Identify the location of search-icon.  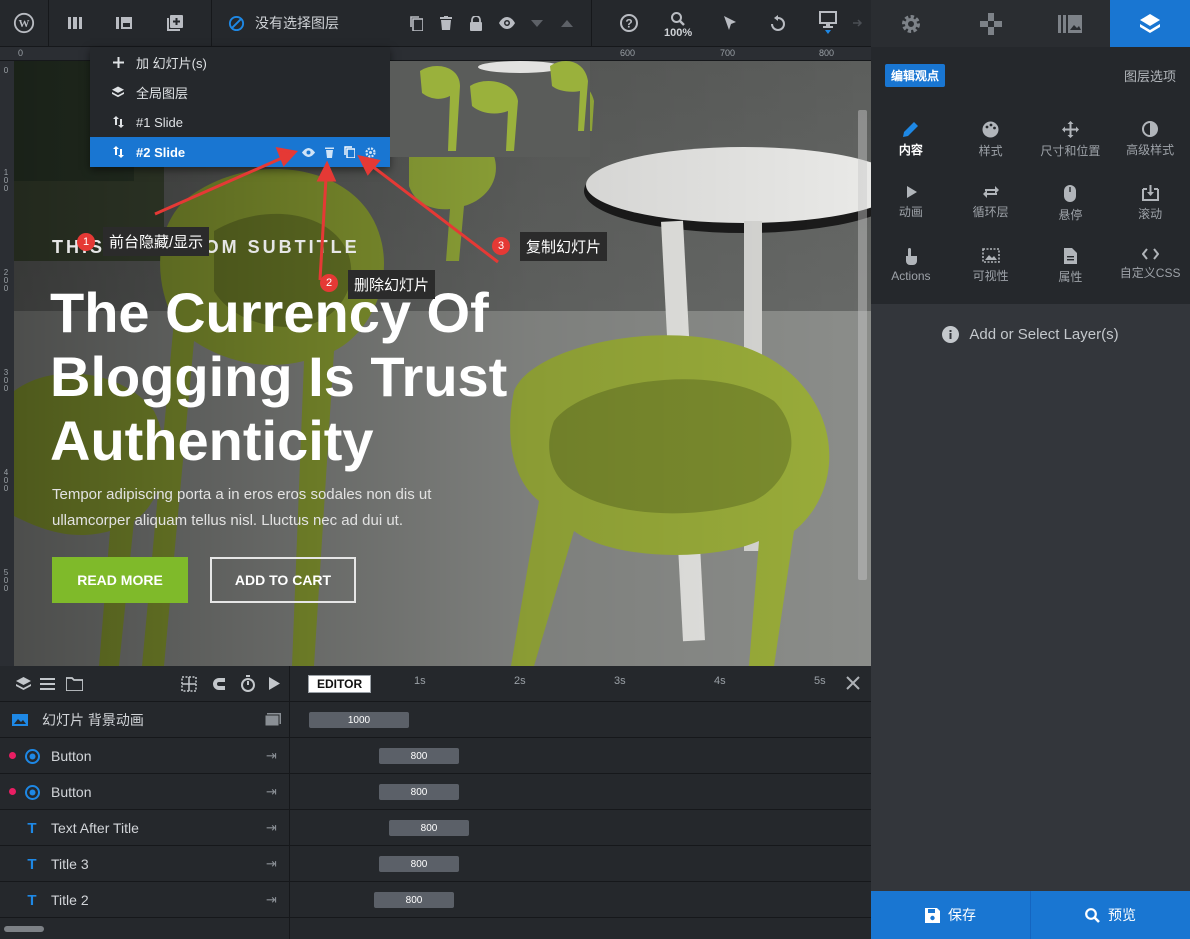
(1092, 915).